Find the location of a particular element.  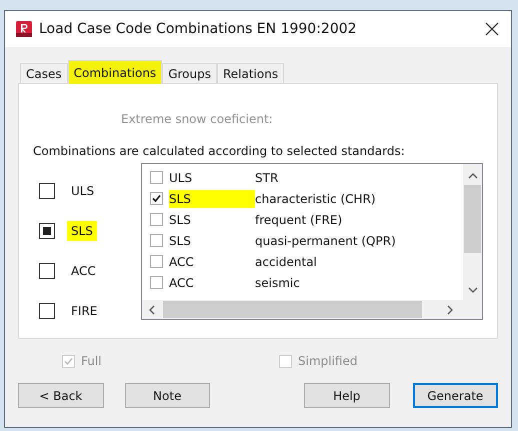

tab: Cases is located at coordinates (44, 73).